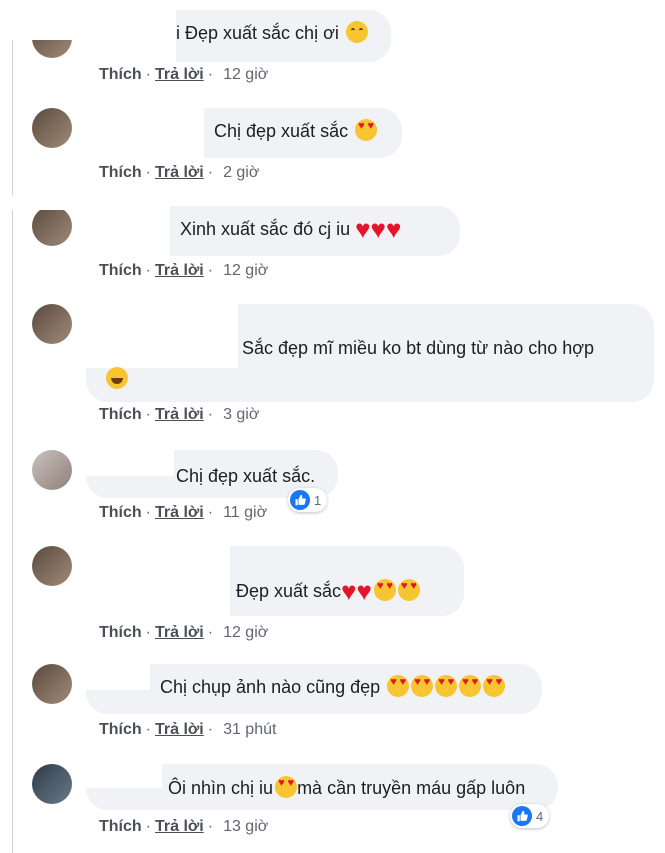 The width and height of the screenshot is (665, 853). I want to click on timestamp: 3 giờ, so click(241, 414).